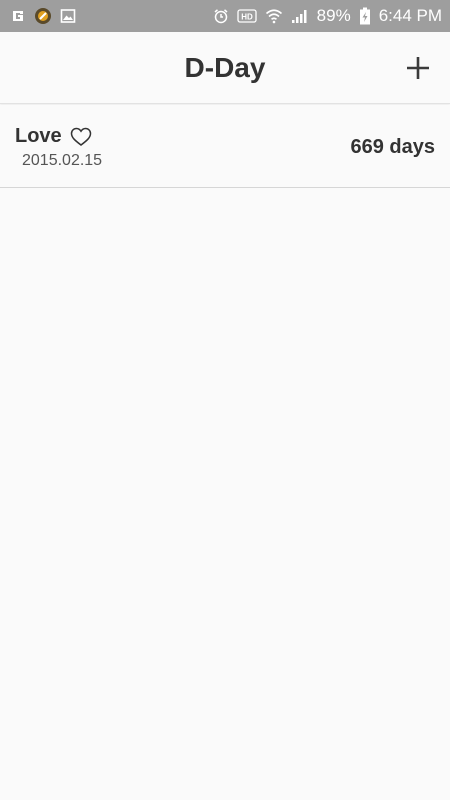 The width and height of the screenshot is (450, 800). What do you see at coordinates (221, 16) in the screenshot?
I see `alarm-icon` at bounding box center [221, 16].